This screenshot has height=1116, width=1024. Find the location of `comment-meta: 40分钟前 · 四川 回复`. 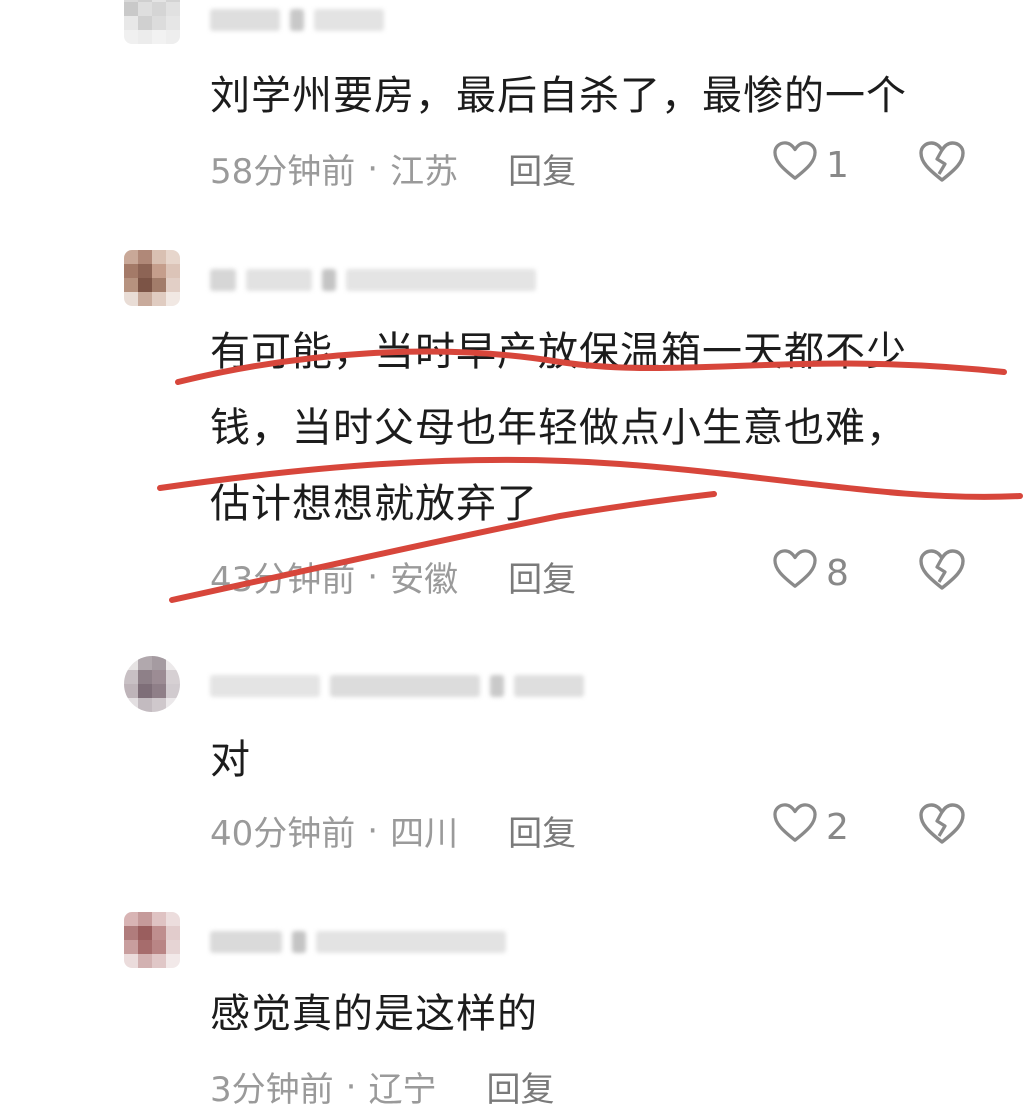

comment-meta: 40分钟前 · 四川 回复 is located at coordinates (393, 830).